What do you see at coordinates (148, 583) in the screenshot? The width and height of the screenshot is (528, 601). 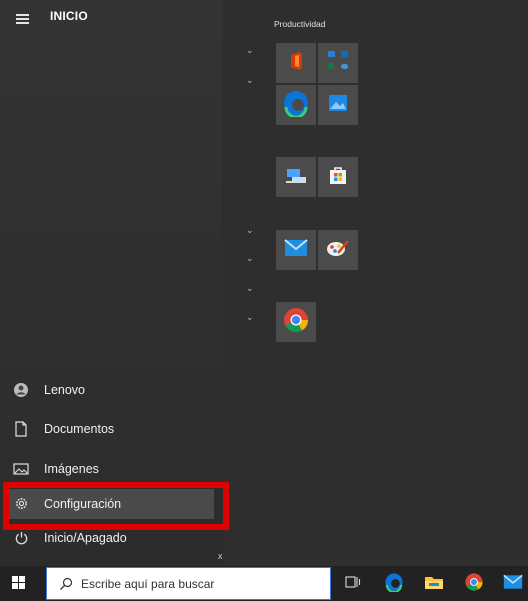 I see `search-placeholder: Escribe aquí para buscar` at bounding box center [148, 583].